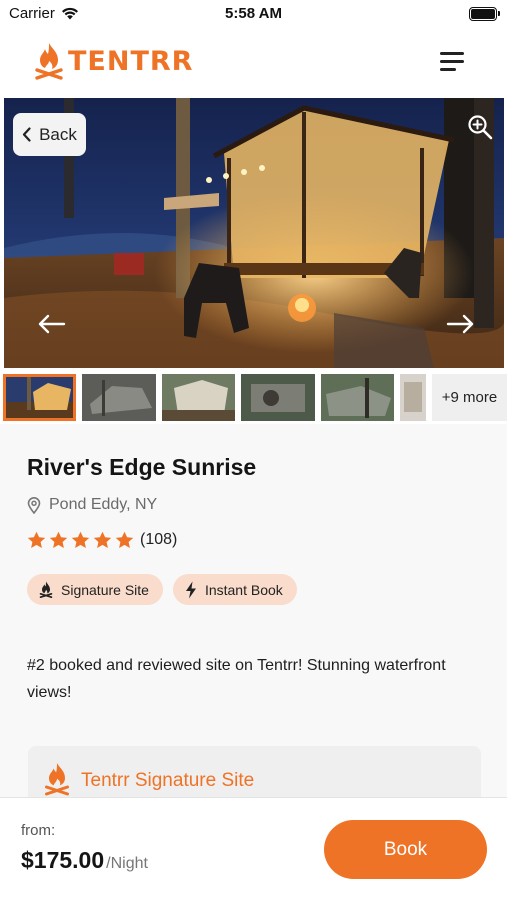 This screenshot has height=900, width=507. I want to click on arrow-right-icon, so click(460, 324).